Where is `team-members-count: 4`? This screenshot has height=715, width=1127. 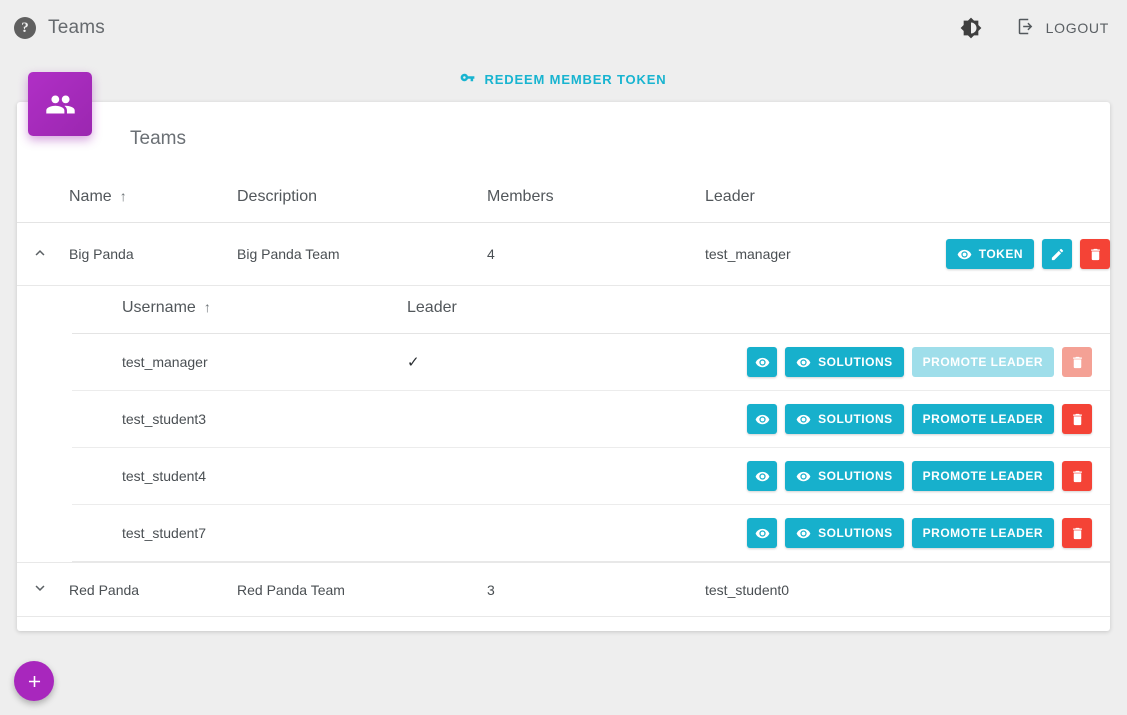 team-members-count: 4 is located at coordinates (596, 254).